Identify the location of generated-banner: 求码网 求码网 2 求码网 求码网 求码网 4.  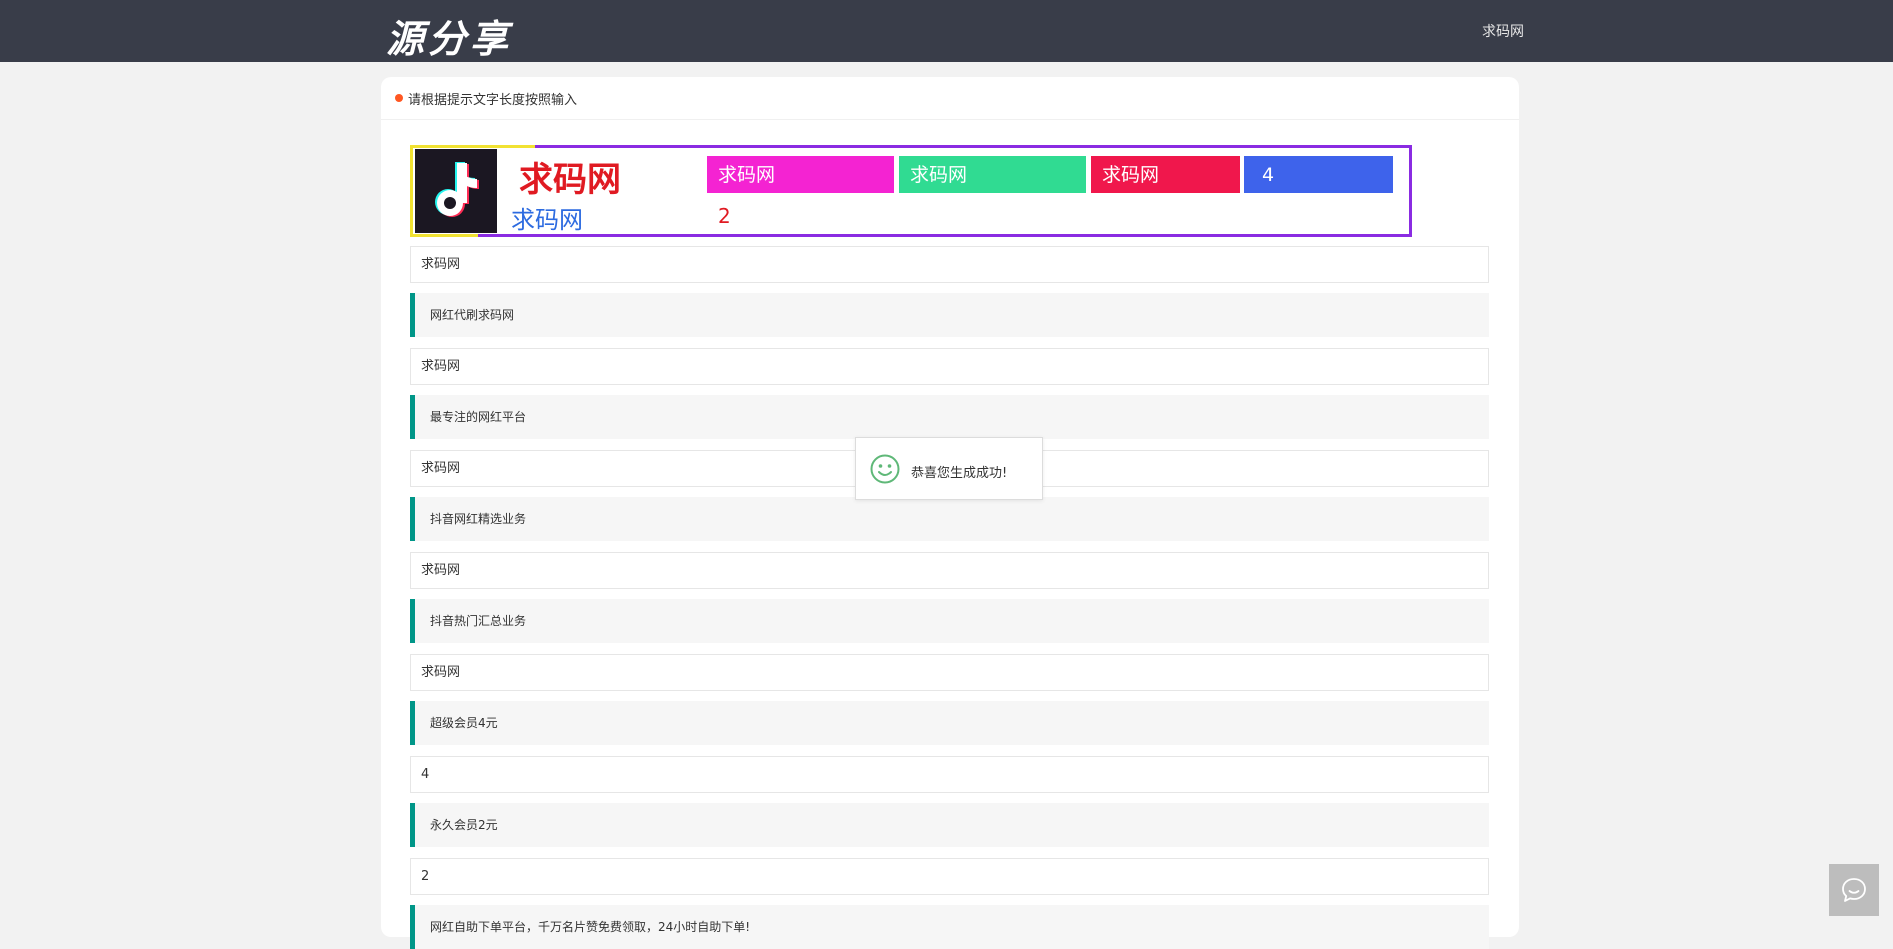
(911, 191).